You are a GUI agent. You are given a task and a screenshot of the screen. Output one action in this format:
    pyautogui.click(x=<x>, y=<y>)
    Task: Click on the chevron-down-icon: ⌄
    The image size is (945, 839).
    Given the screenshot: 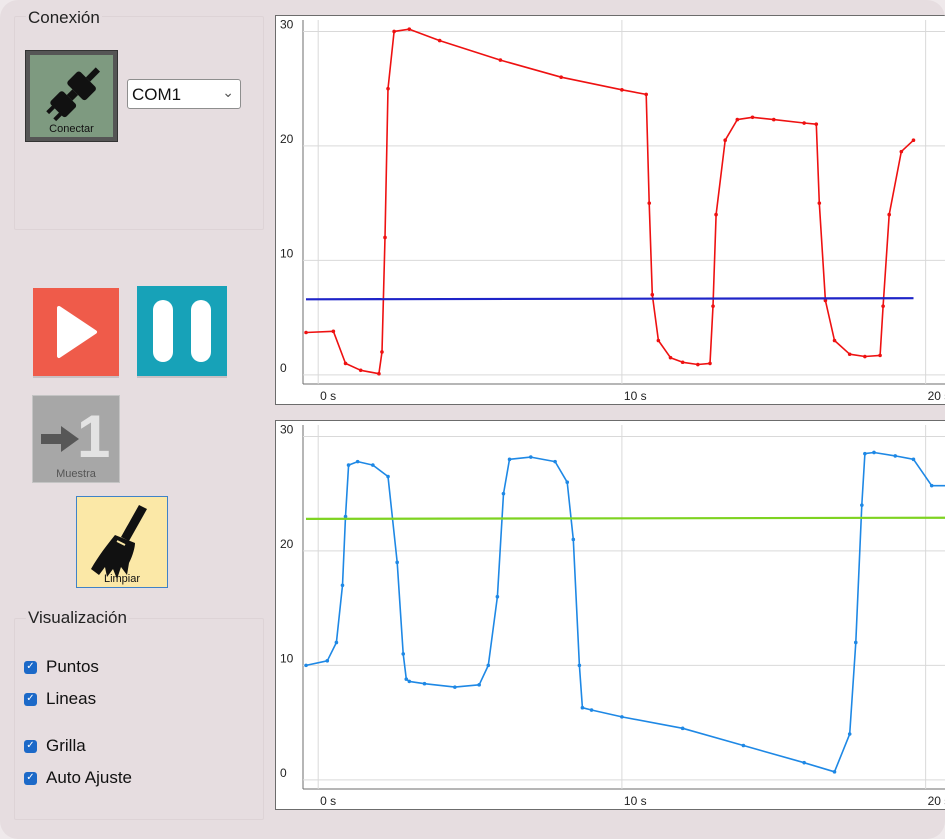 What is the action you would take?
    pyautogui.click(x=228, y=92)
    